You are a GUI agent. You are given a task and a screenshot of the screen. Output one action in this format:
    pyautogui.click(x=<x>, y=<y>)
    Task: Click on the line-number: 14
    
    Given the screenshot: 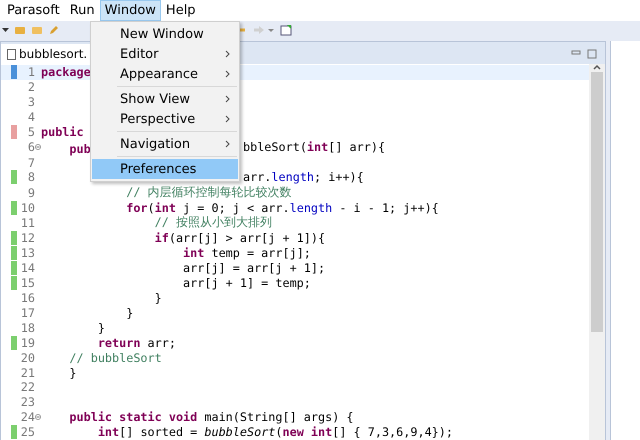 What is the action you would take?
    pyautogui.click(x=27, y=267)
    